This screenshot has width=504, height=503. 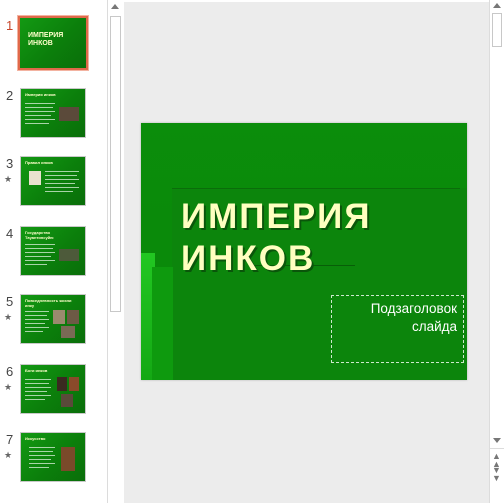 What do you see at coordinates (10, 301) in the screenshot?
I see `slide-number: 5` at bounding box center [10, 301].